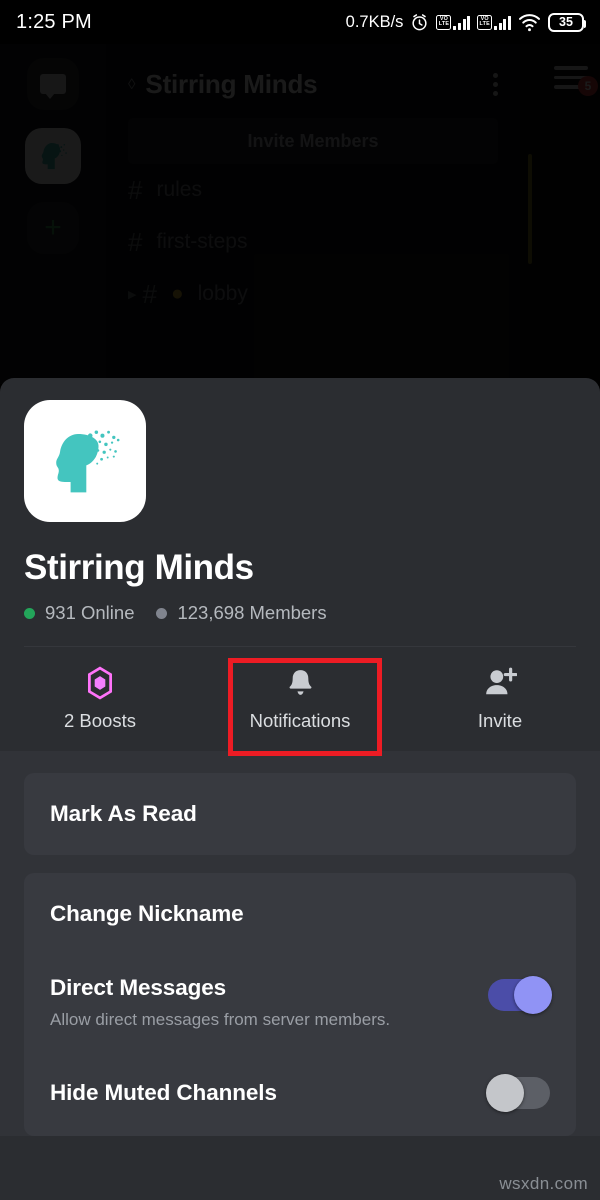 Image resolution: width=600 pixels, height=1200 pixels. What do you see at coordinates (453, 22) in the screenshot?
I see `sim1-signal-icon: VO LTE` at bounding box center [453, 22].